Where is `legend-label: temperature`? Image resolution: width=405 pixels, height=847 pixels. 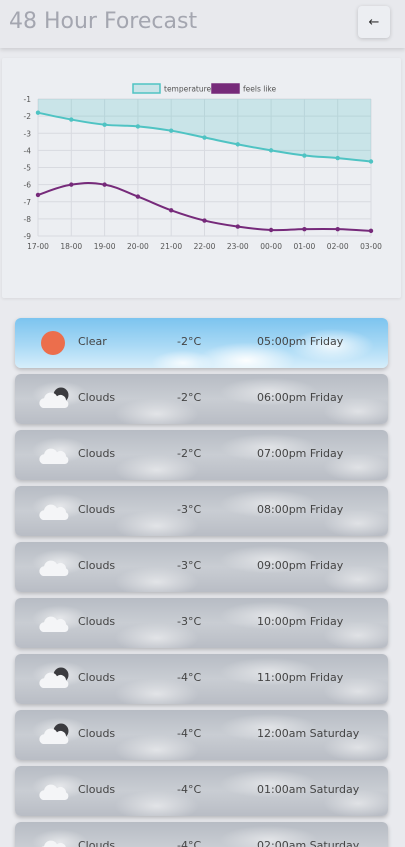
legend-label: temperature is located at coordinates (188, 89).